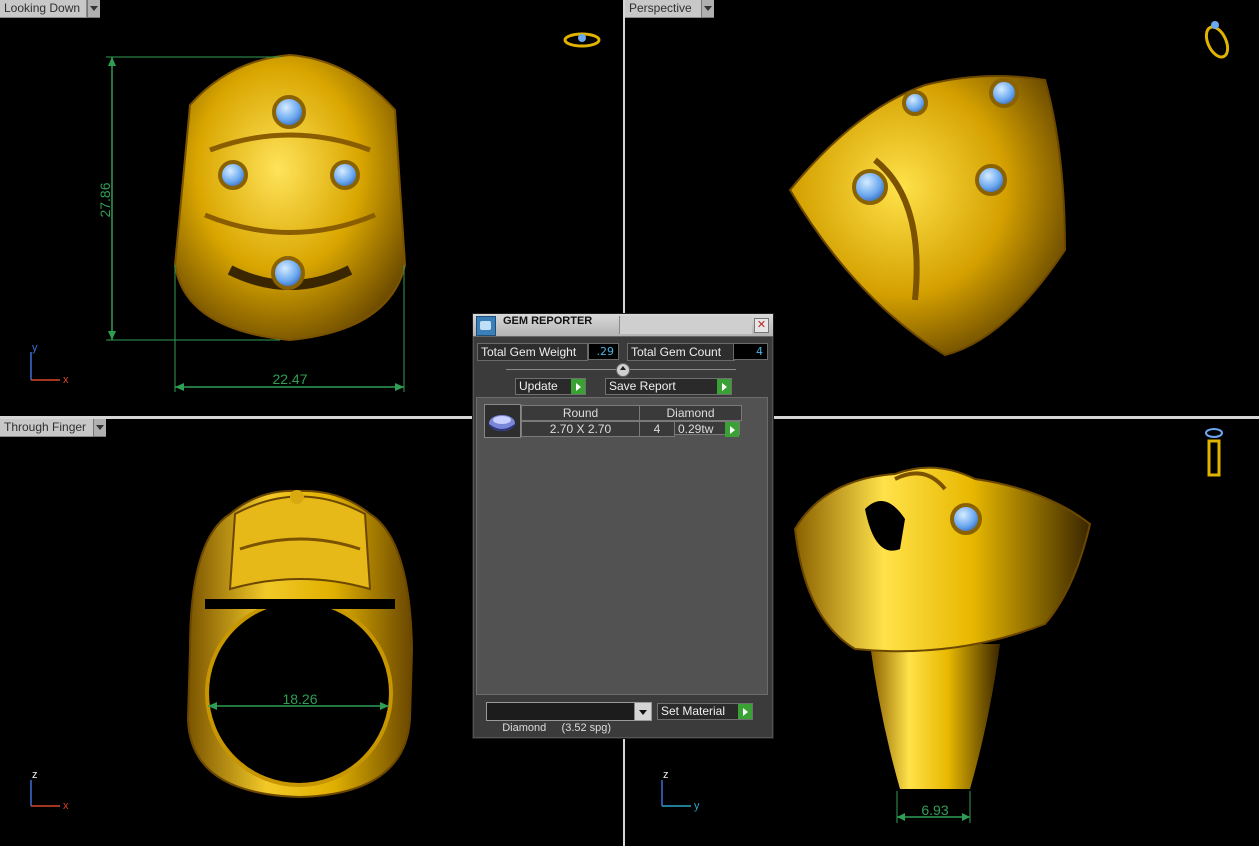  Describe the element at coordinates (685, 325) in the screenshot. I see `titlebar-tab` at that location.